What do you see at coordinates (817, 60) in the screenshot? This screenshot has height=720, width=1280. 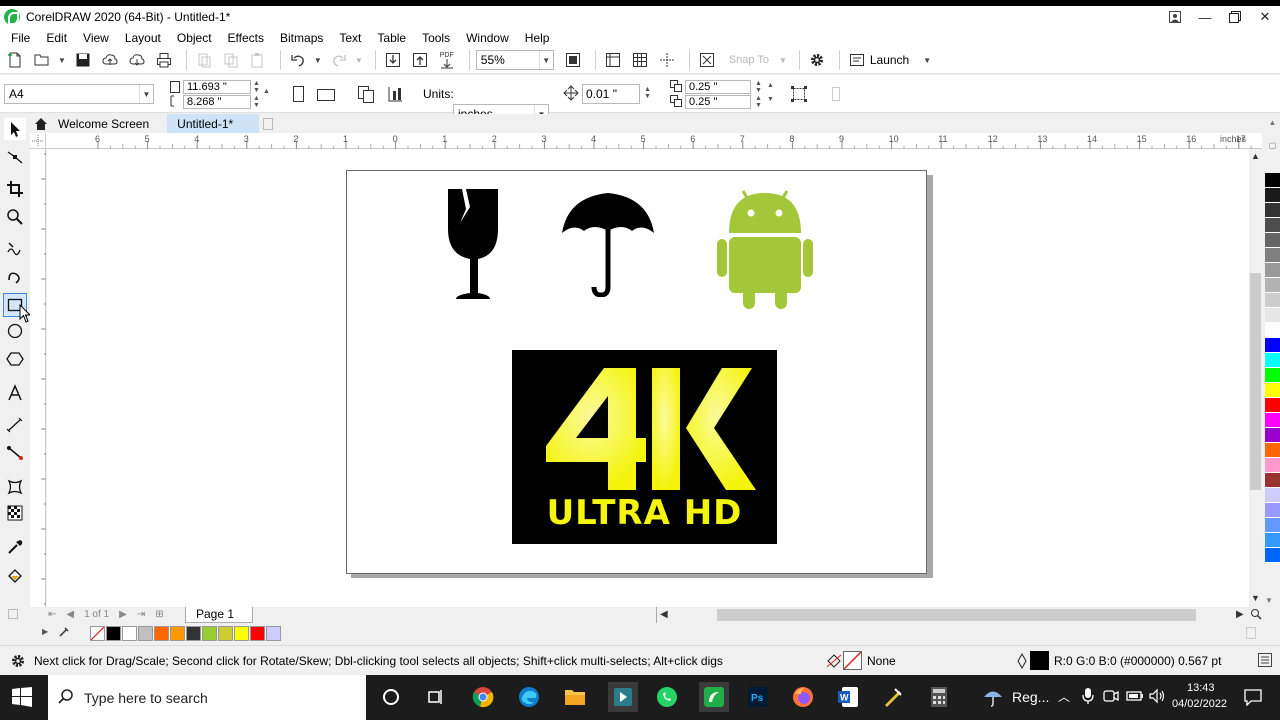 I see `options-gear-icon` at bounding box center [817, 60].